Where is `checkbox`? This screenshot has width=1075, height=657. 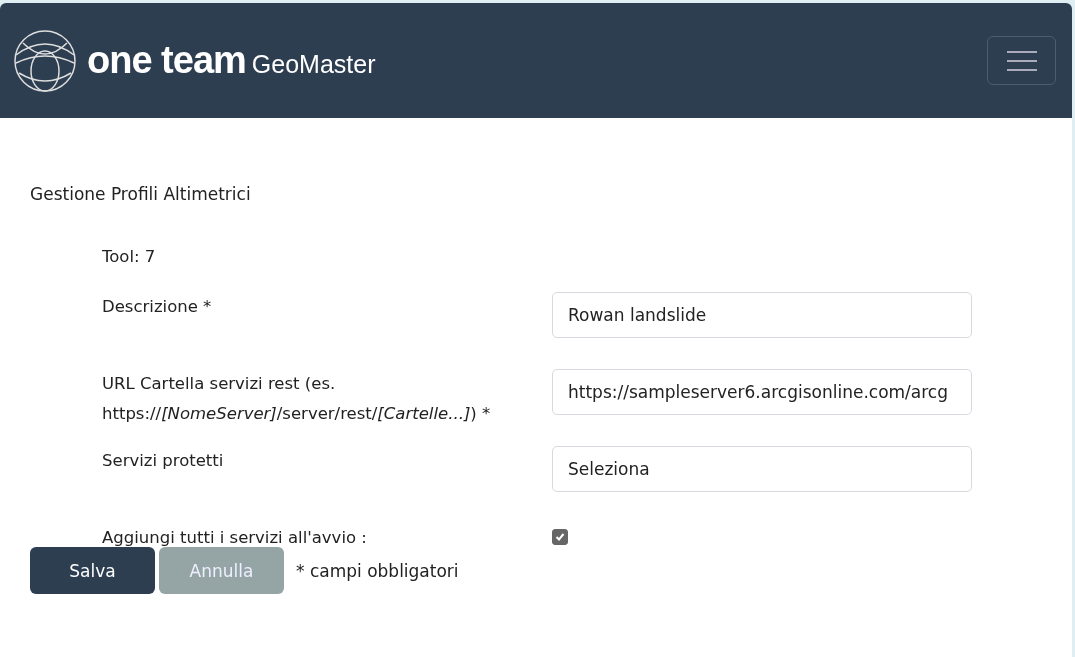 checkbox is located at coordinates (560, 537).